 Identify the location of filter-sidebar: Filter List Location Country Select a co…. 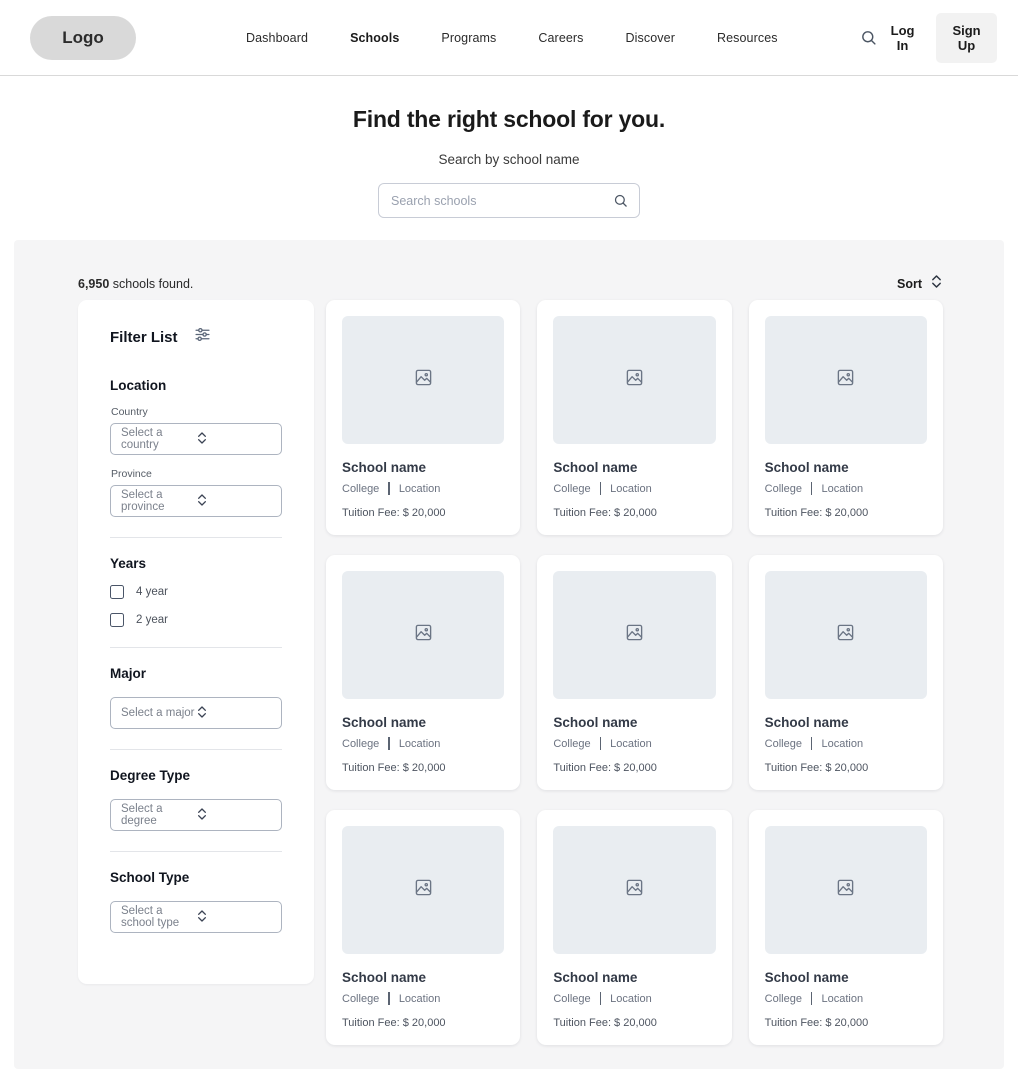
(196, 642).